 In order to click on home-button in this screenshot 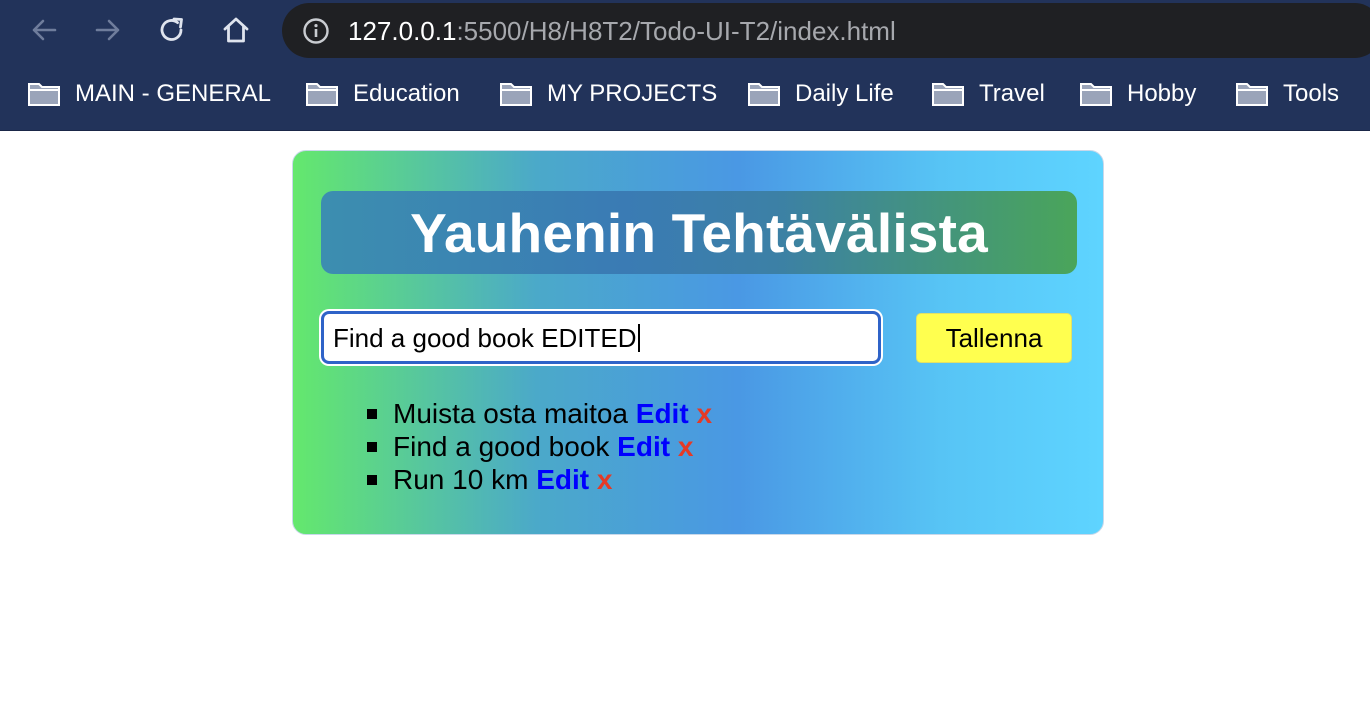, I will do `click(236, 30)`.